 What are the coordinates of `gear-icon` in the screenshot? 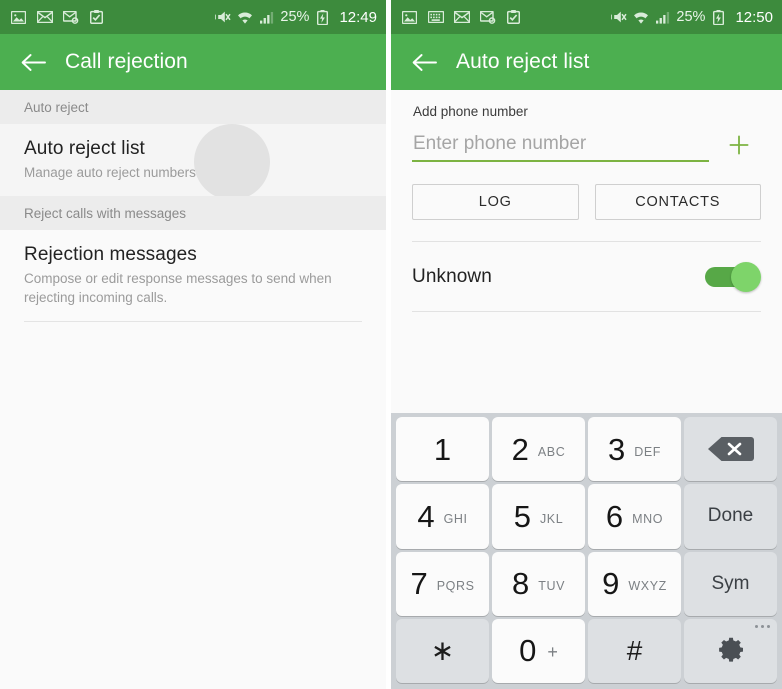 It's located at (731, 650).